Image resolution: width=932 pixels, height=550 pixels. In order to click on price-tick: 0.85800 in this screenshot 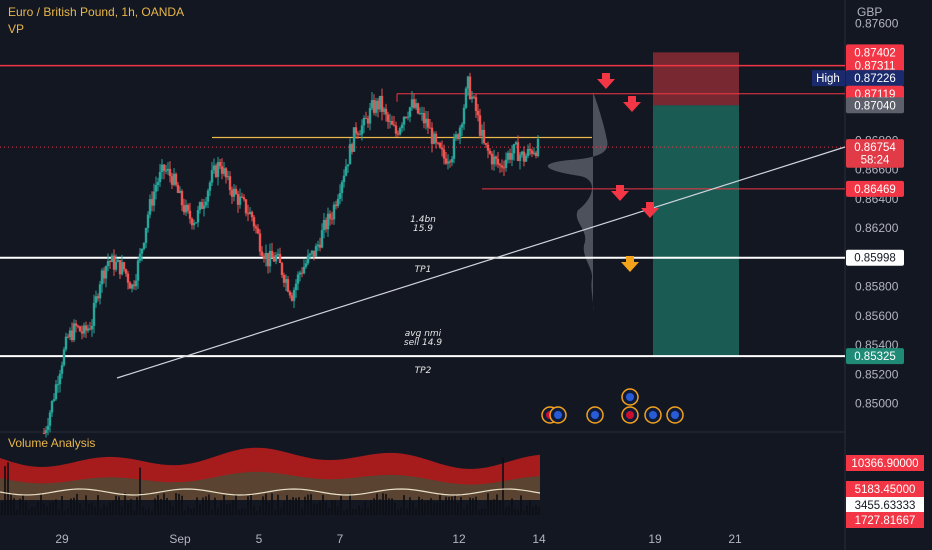, I will do `click(877, 287)`.